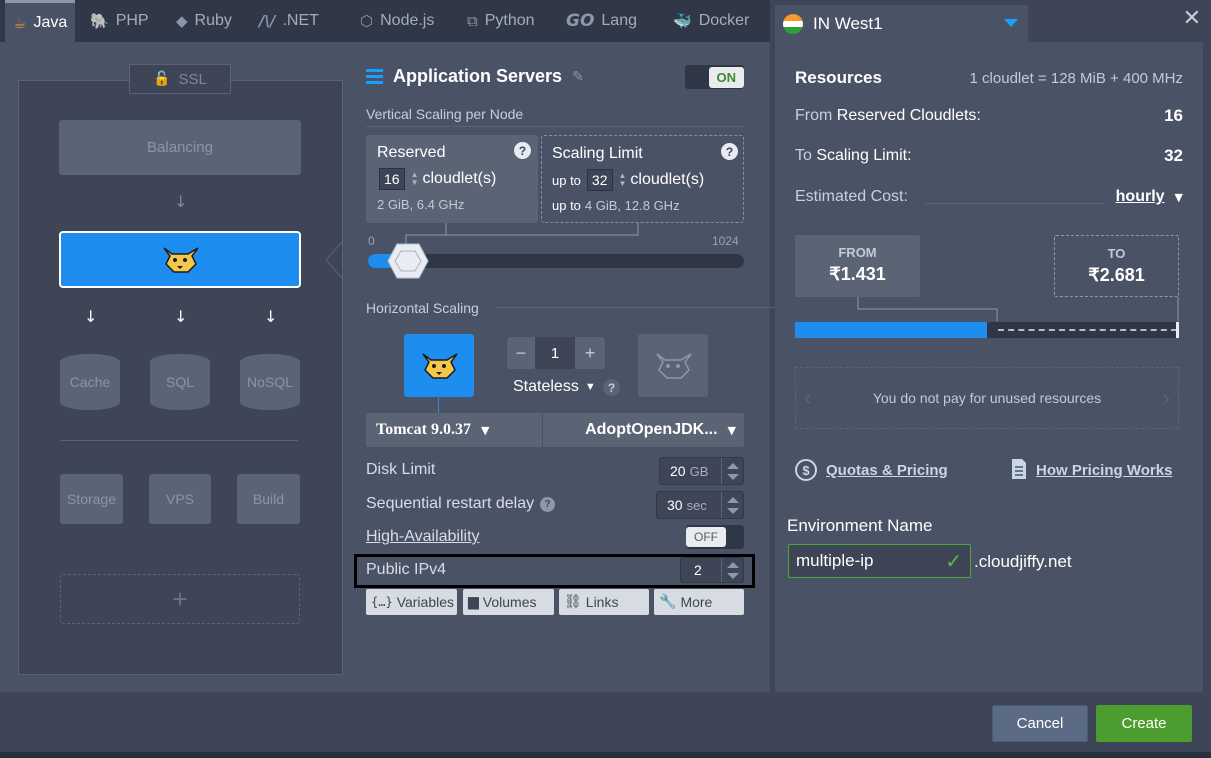 This screenshot has height=758, width=1211. What do you see at coordinates (835, 560) in the screenshot?
I see `environment-name-value: multiple-ip` at bounding box center [835, 560].